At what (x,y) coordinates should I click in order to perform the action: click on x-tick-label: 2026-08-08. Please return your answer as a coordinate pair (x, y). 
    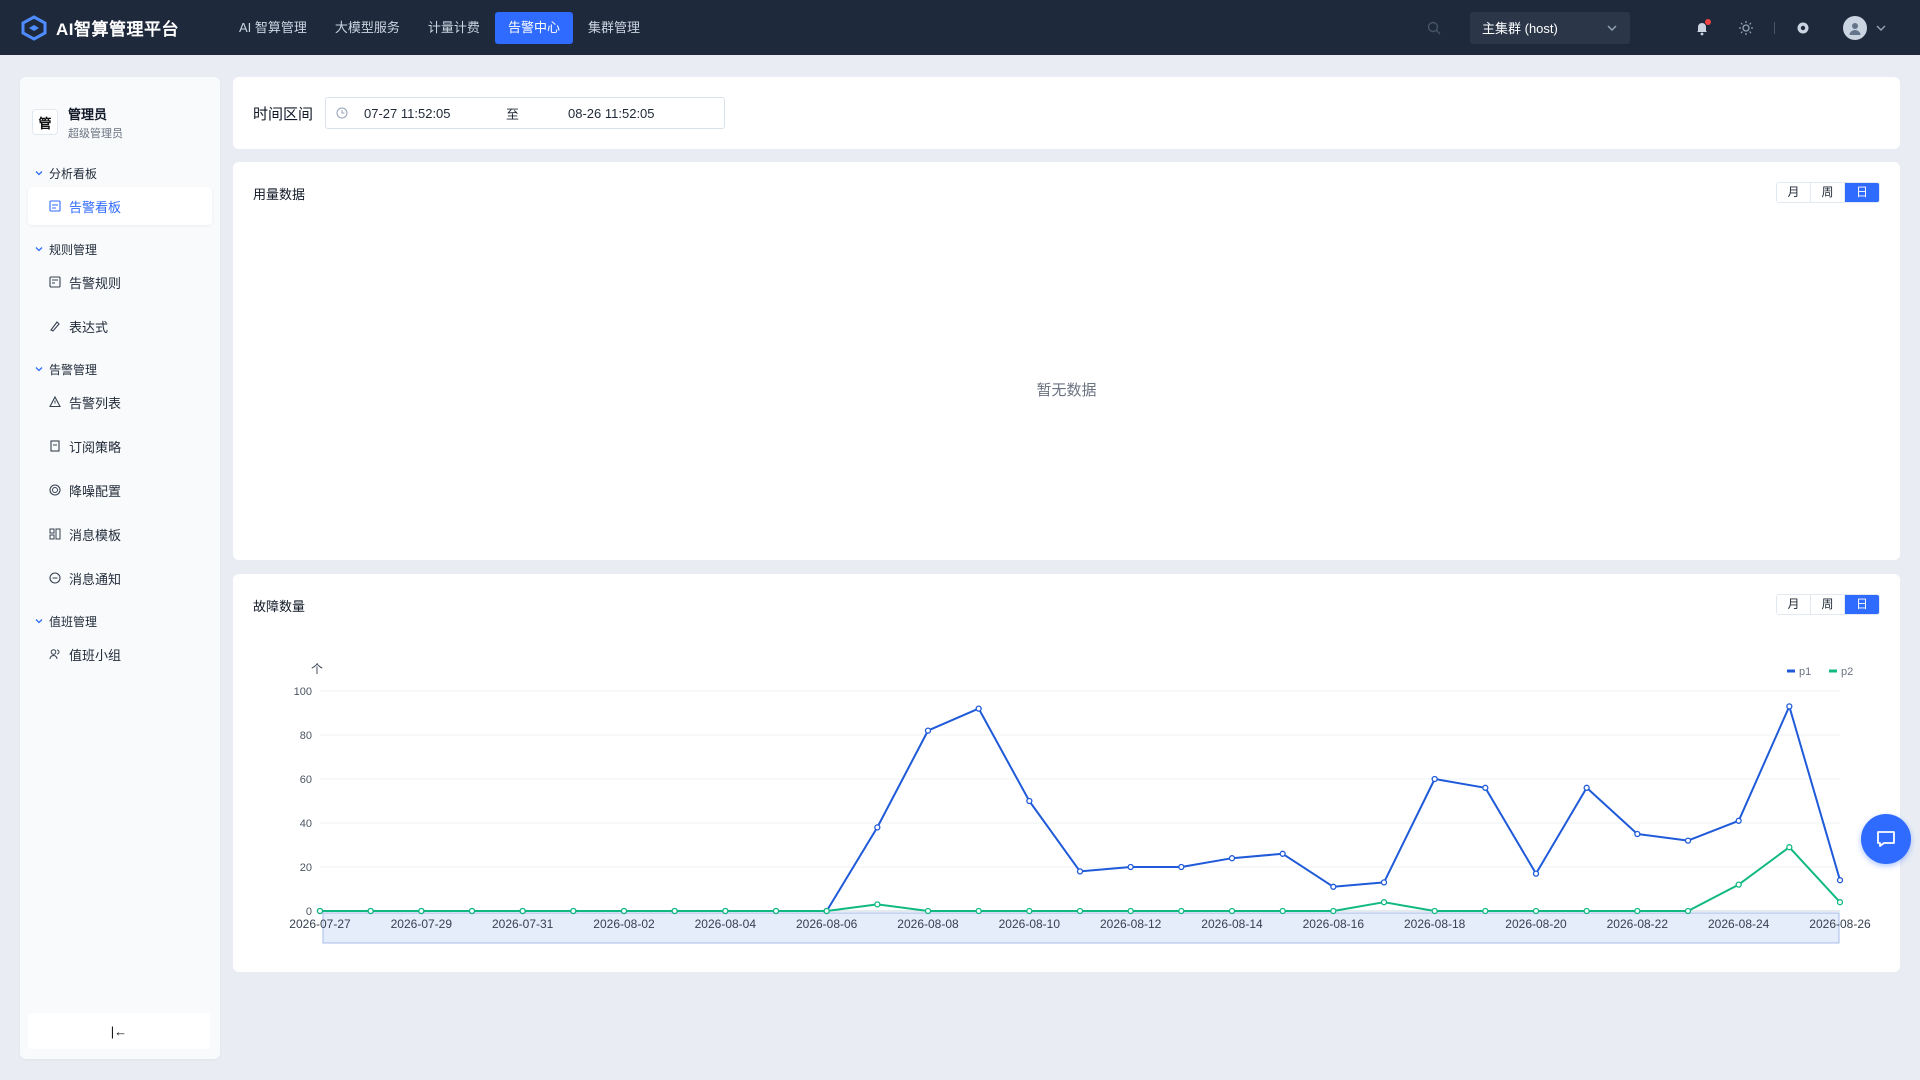
    Looking at the image, I should click on (928, 924).